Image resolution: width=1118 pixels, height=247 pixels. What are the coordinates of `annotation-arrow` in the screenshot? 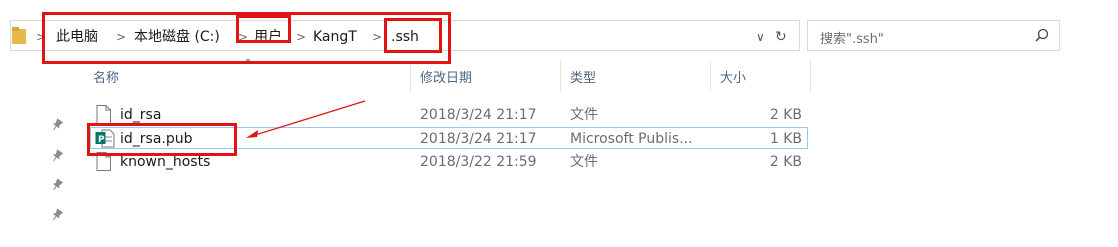 It's located at (306, 119).